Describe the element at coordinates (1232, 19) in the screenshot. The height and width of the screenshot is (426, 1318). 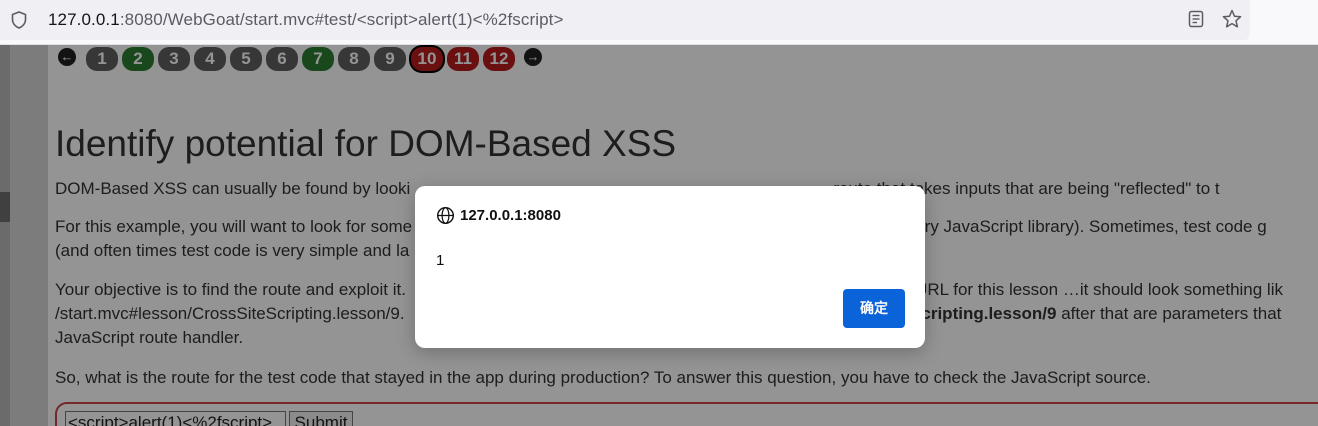
I see `bookmark-star-icon` at that location.